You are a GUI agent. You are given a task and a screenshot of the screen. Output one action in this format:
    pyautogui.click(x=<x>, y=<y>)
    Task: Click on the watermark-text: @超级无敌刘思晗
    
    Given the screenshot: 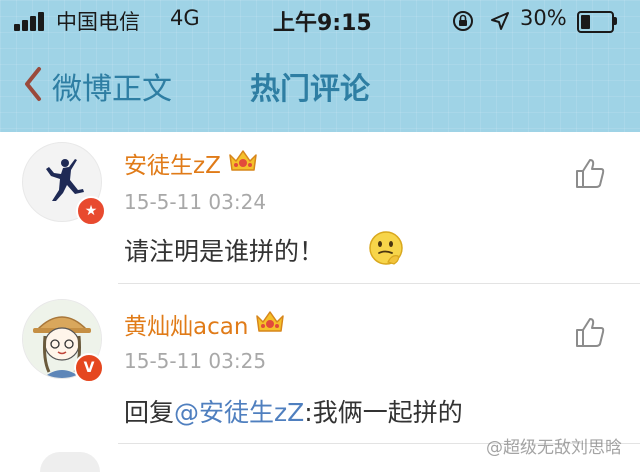 What is the action you would take?
    pyautogui.click(x=554, y=448)
    